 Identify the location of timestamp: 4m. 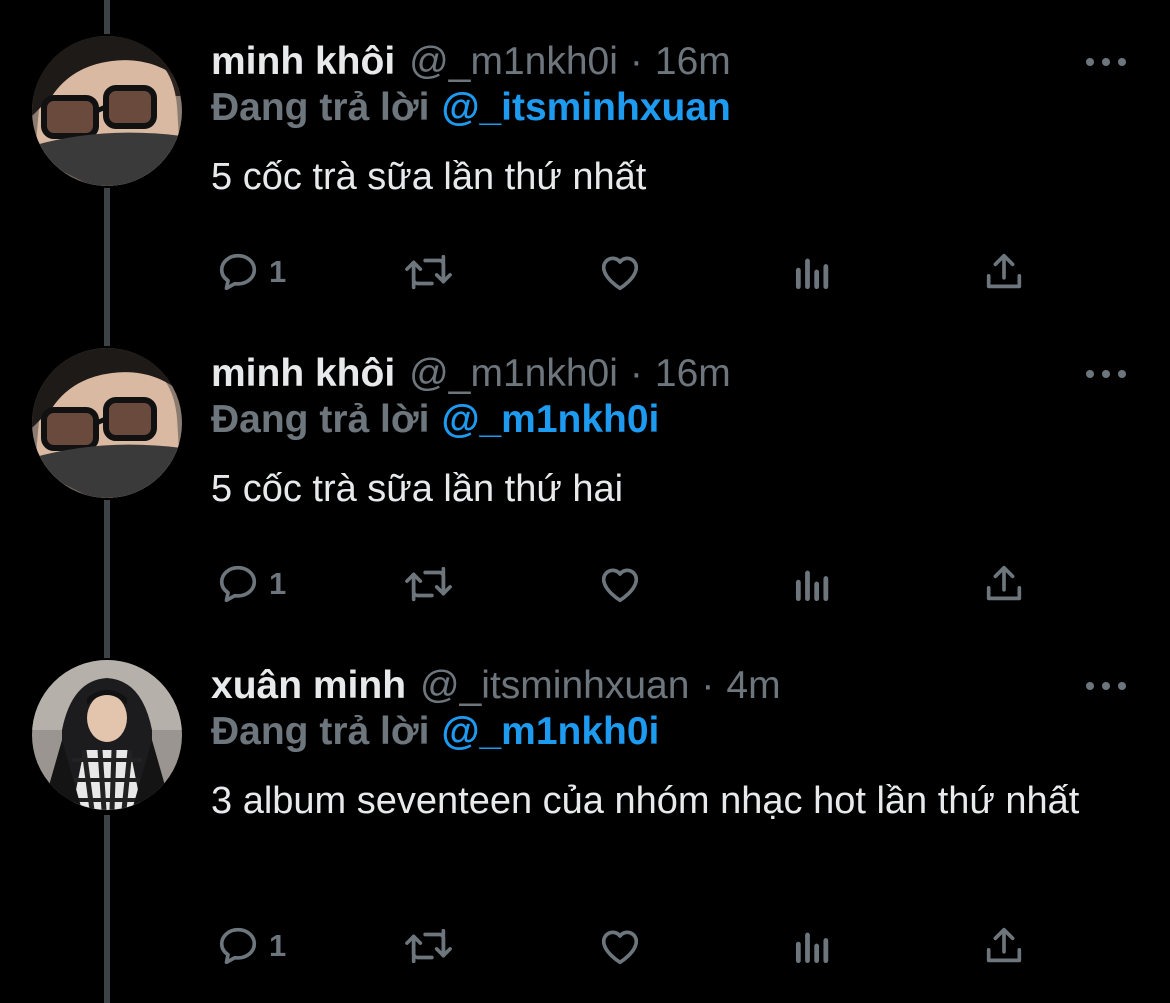
(753, 686).